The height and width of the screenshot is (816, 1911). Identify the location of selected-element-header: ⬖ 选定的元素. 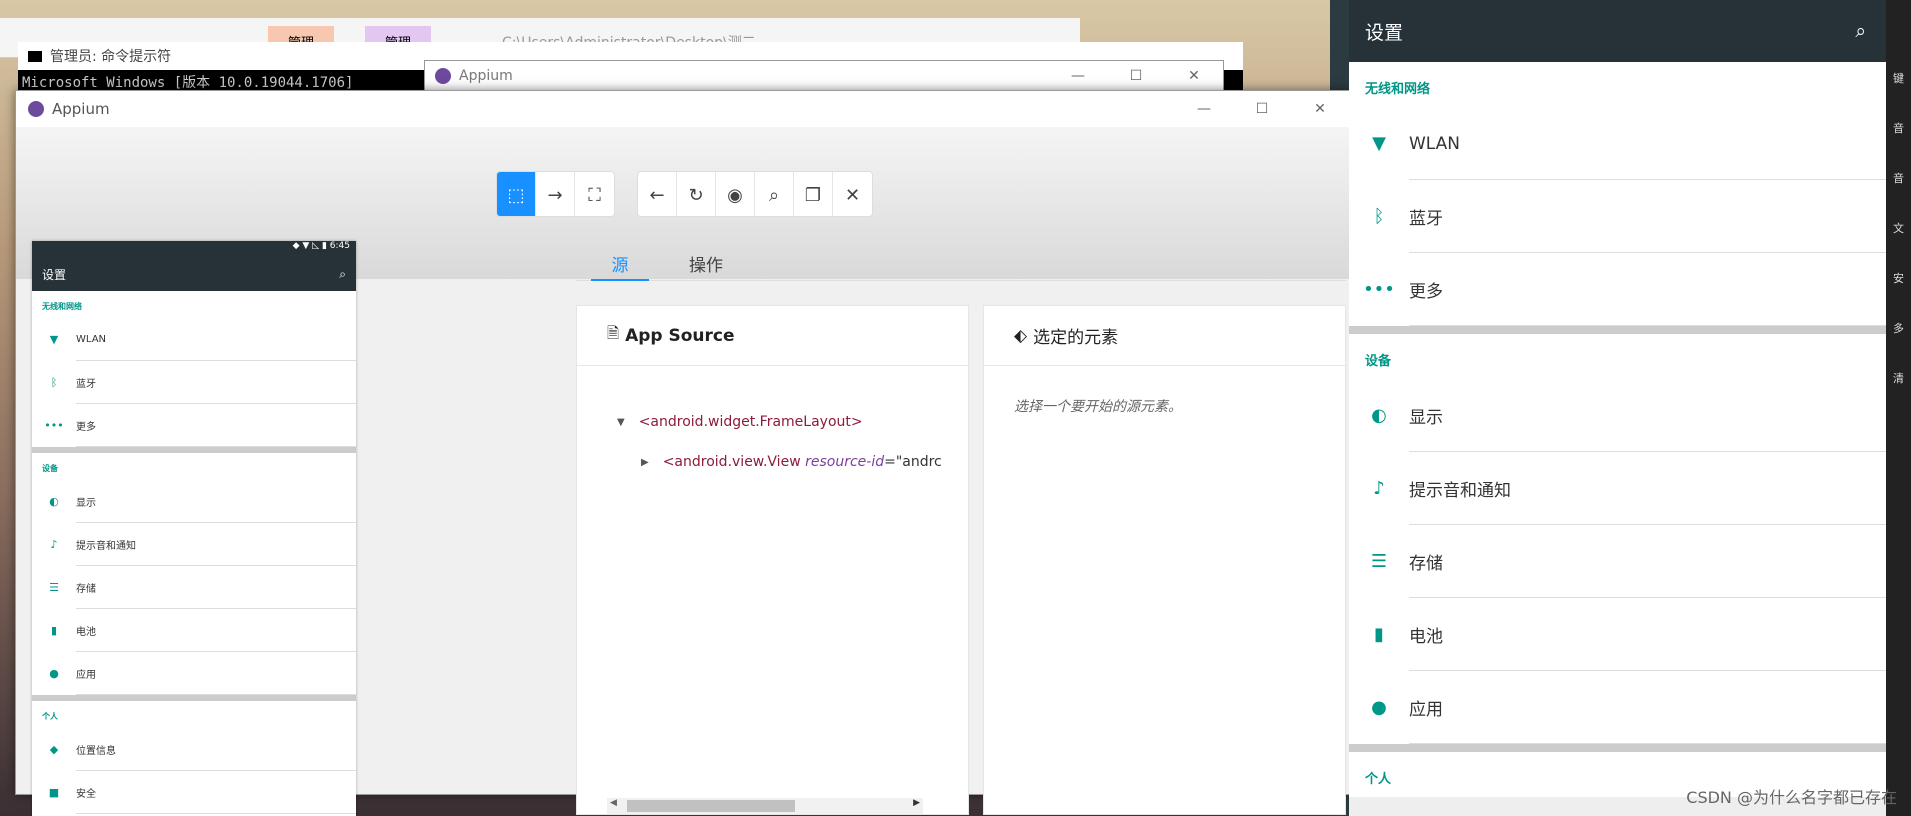
(1164, 336).